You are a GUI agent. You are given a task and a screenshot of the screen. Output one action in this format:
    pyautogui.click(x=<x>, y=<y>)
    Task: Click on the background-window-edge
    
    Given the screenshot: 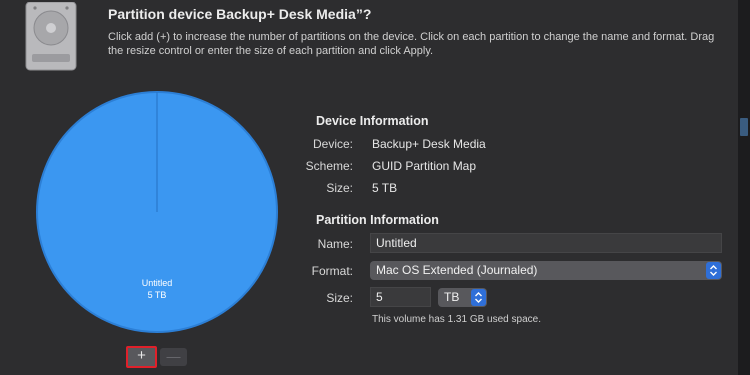 What is the action you would take?
    pyautogui.click(x=744, y=187)
    